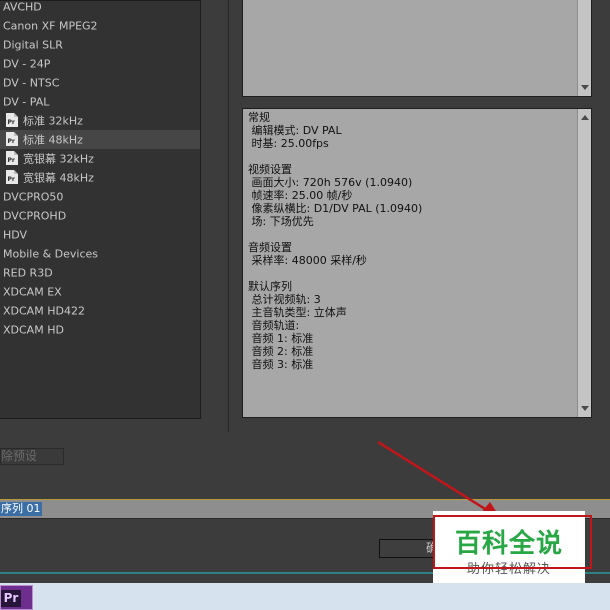 Image resolution: width=610 pixels, height=610 pixels. What do you see at coordinates (100, 101) in the screenshot?
I see `preset-folder-item: DV - PAL` at bounding box center [100, 101].